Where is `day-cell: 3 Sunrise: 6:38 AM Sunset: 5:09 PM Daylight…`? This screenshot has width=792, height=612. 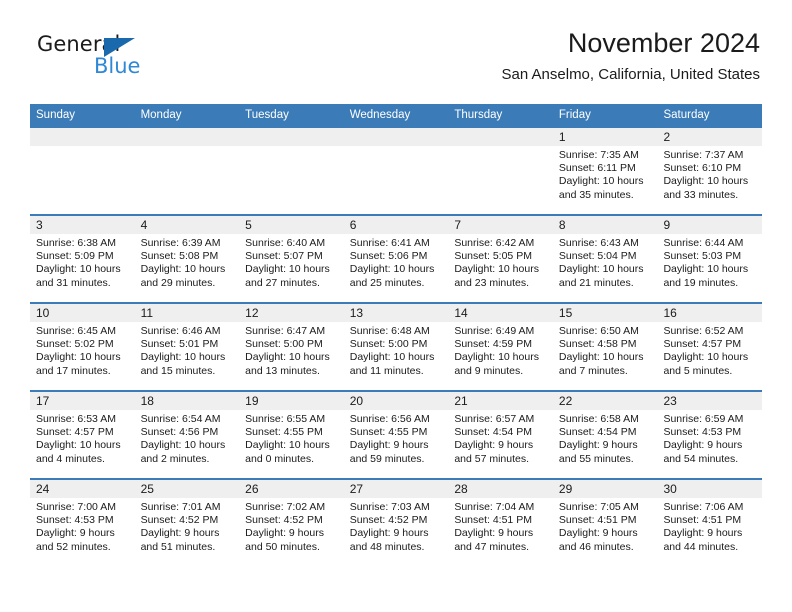 day-cell: 3 Sunrise: 6:38 AM Sunset: 5:09 PM Daylight… is located at coordinates (82, 259).